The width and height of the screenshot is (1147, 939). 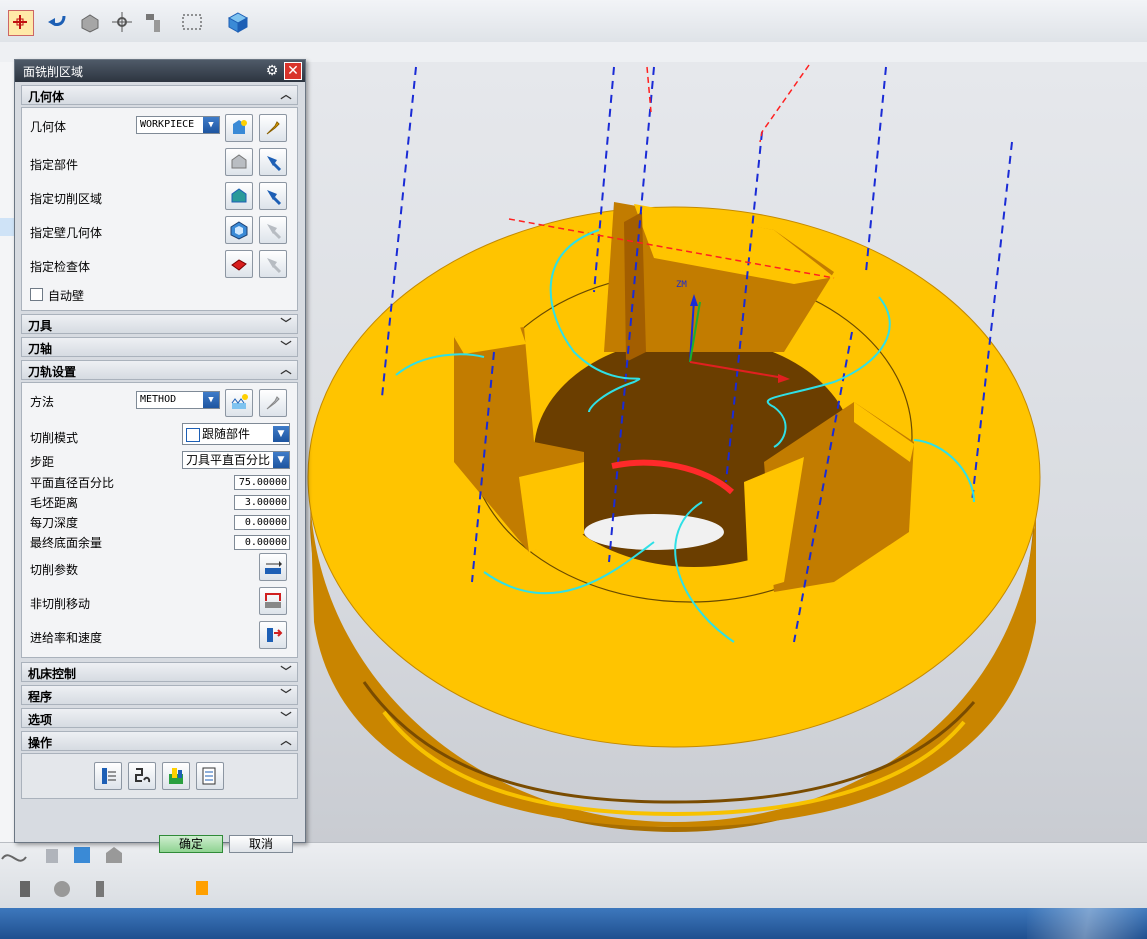 What do you see at coordinates (52, 674) in the screenshot?
I see `section-machine-control-label: 机床控制` at bounding box center [52, 674].